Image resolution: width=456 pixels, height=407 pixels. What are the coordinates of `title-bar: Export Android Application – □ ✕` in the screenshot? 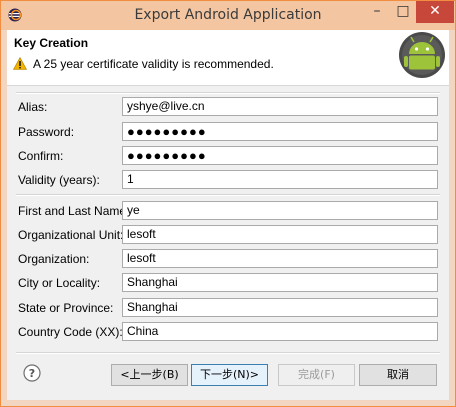 It's located at (228, 15).